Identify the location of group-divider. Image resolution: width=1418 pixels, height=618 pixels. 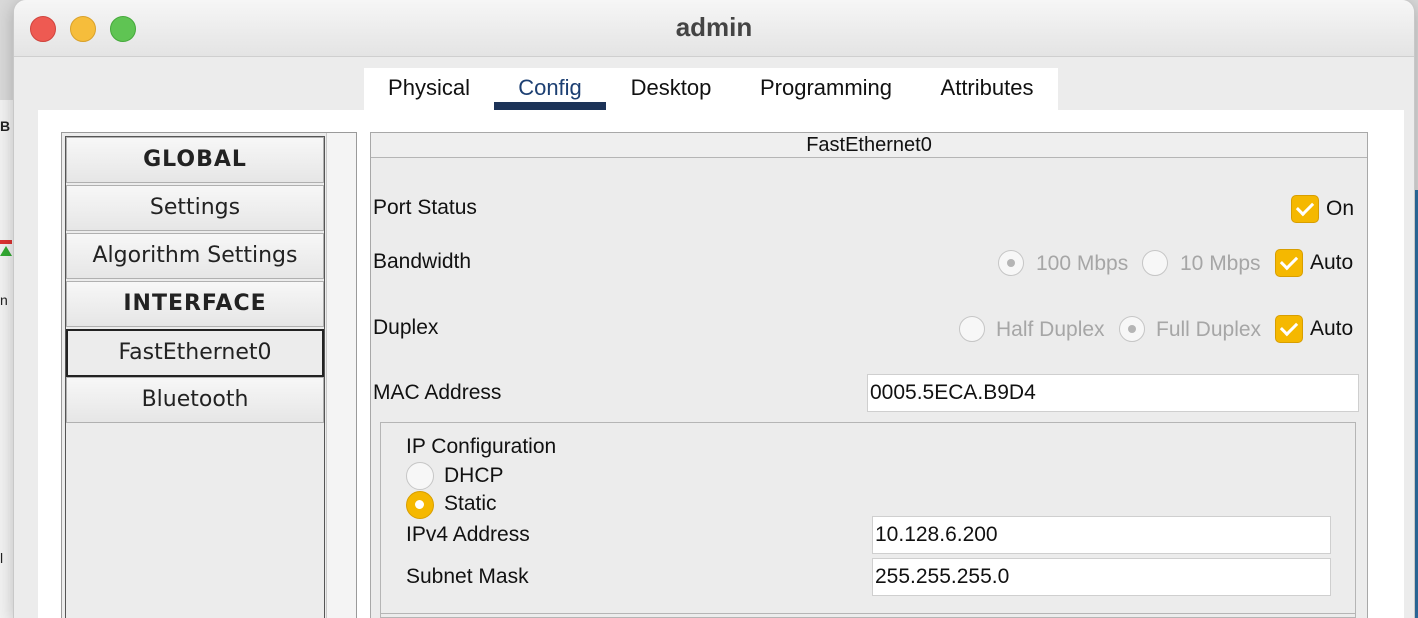
(868, 613).